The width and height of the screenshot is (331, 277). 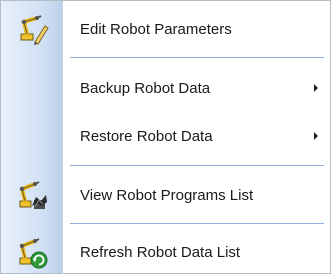 I want to click on menu-item-label: Edit Robot Parameters, so click(x=156, y=29).